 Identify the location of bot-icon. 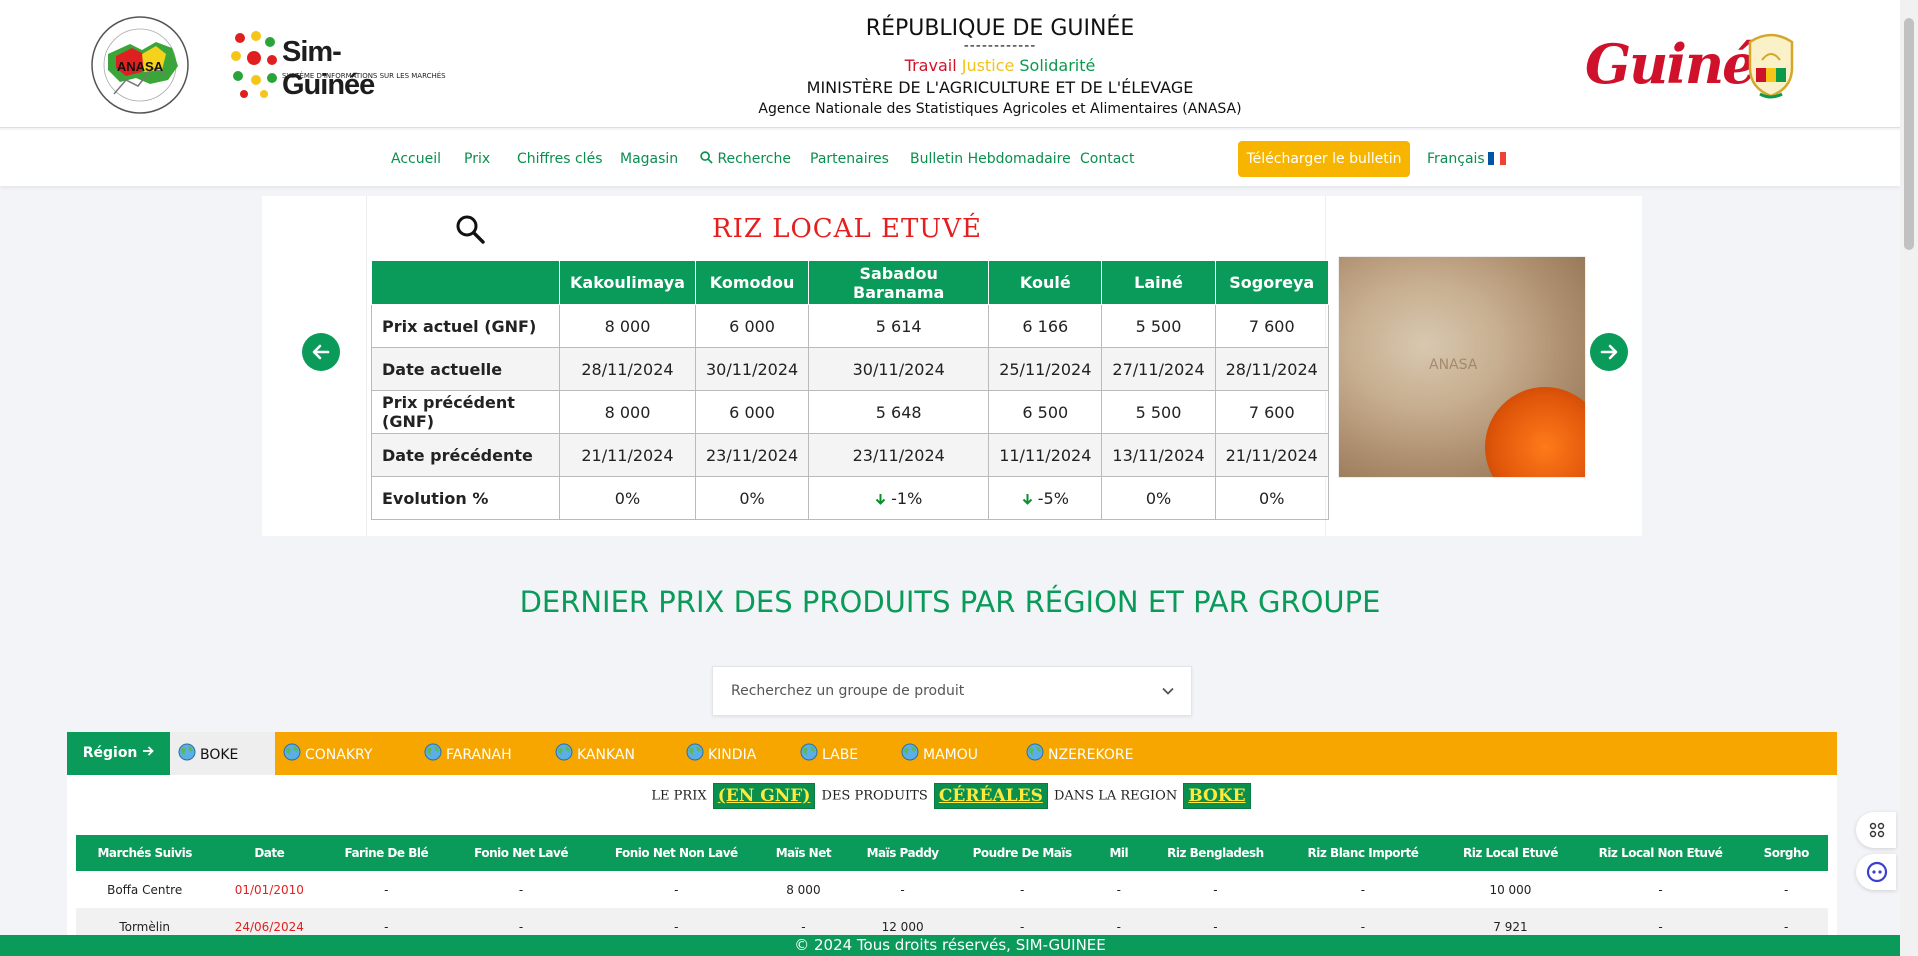
(1877, 872).